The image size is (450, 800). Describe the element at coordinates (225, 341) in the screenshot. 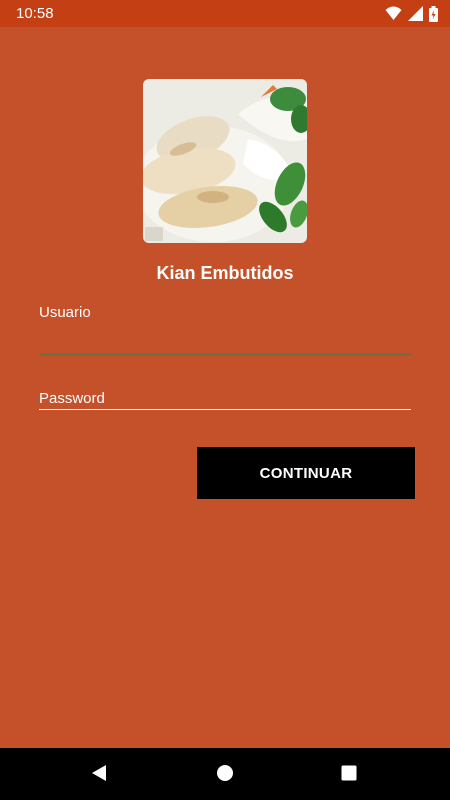

I see `username-input` at that location.